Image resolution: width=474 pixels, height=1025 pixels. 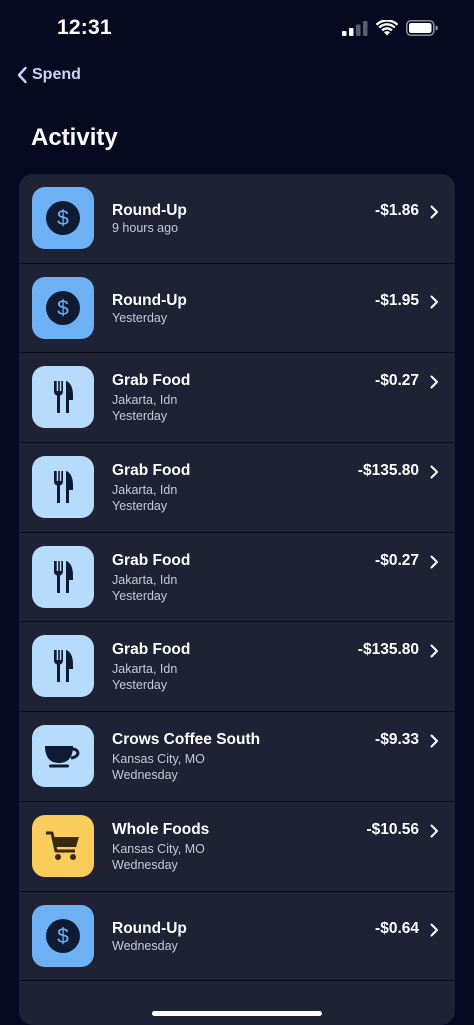 I want to click on transaction-amount: -$1.86, so click(x=397, y=210).